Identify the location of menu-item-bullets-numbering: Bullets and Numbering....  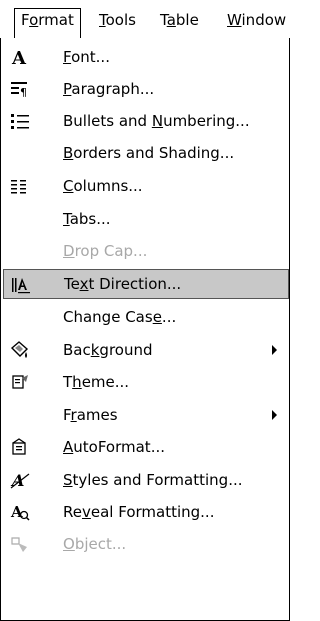
(145, 121).